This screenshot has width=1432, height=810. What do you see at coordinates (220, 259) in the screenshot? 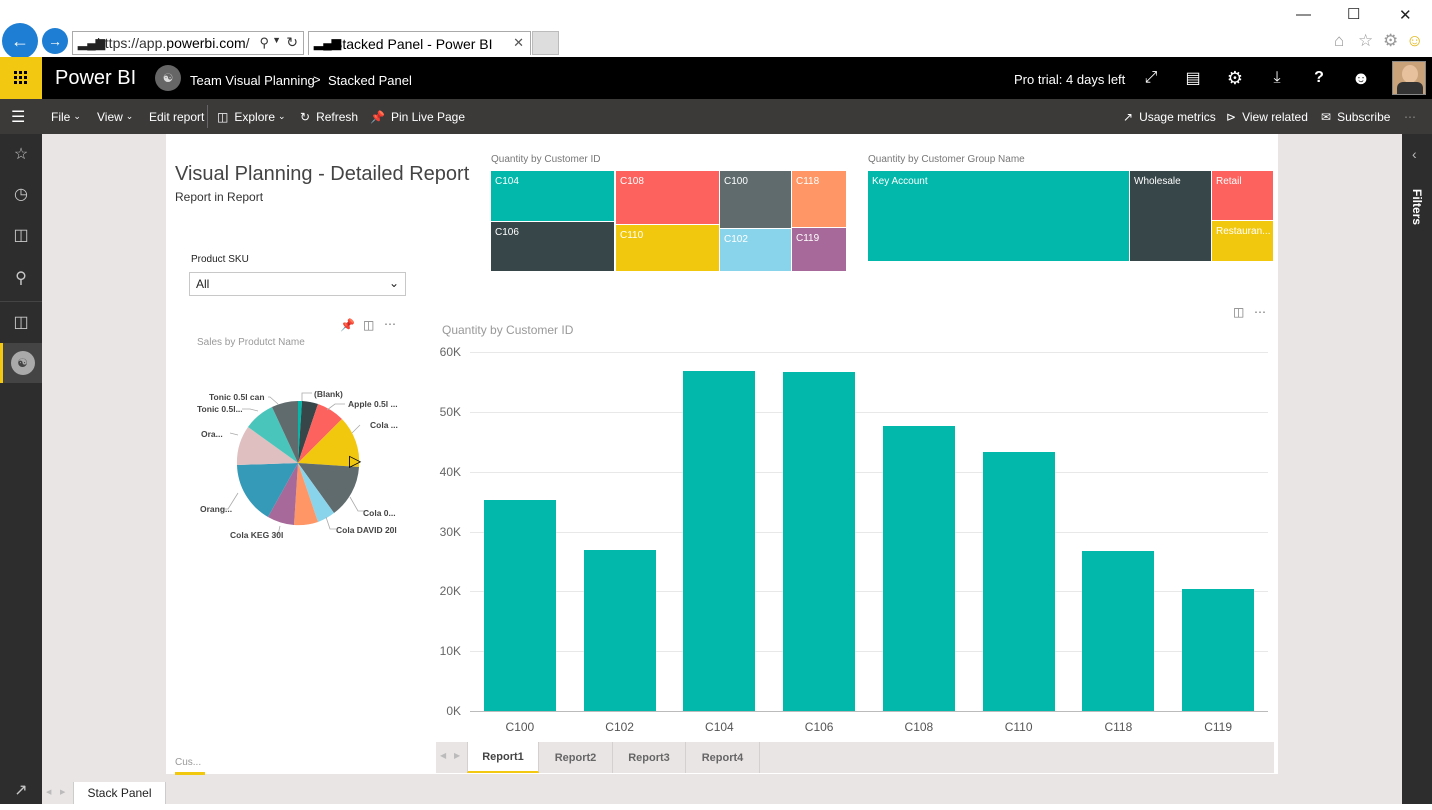
I see `slicer-label: Product SKU` at bounding box center [220, 259].